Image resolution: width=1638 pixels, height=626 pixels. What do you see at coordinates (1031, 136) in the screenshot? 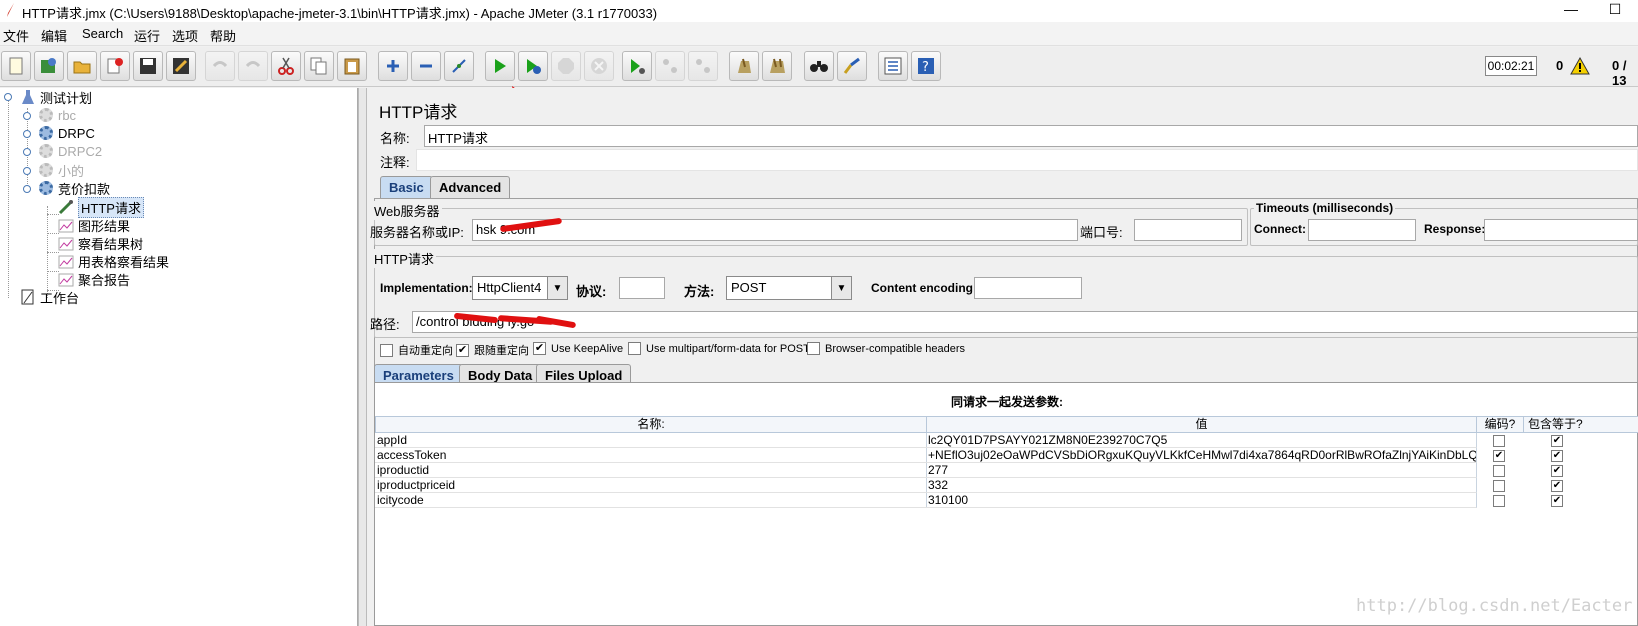
I see `name-field: HTTP请求` at bounding box center [1031, 136].